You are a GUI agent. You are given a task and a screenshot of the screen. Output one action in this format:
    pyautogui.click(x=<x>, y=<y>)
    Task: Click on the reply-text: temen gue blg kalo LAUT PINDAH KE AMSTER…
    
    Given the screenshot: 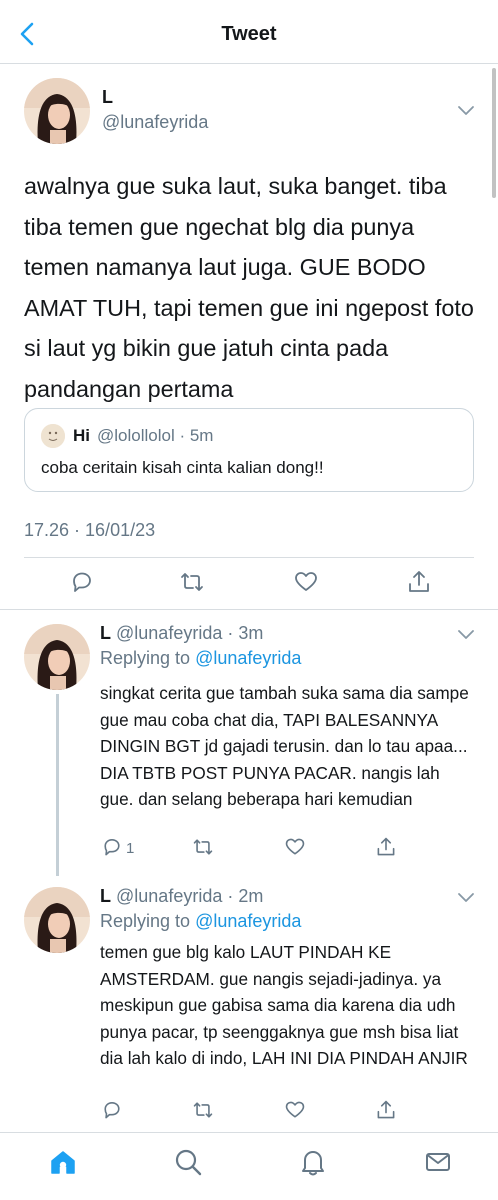 What is the action you would take?
    pyautogui.click(x=284, y=1005)
    